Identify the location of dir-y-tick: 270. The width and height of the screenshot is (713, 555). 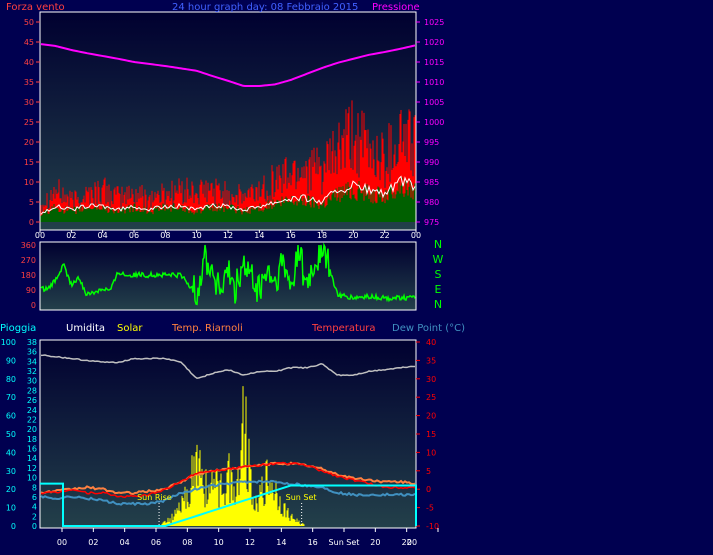
(28, 260).